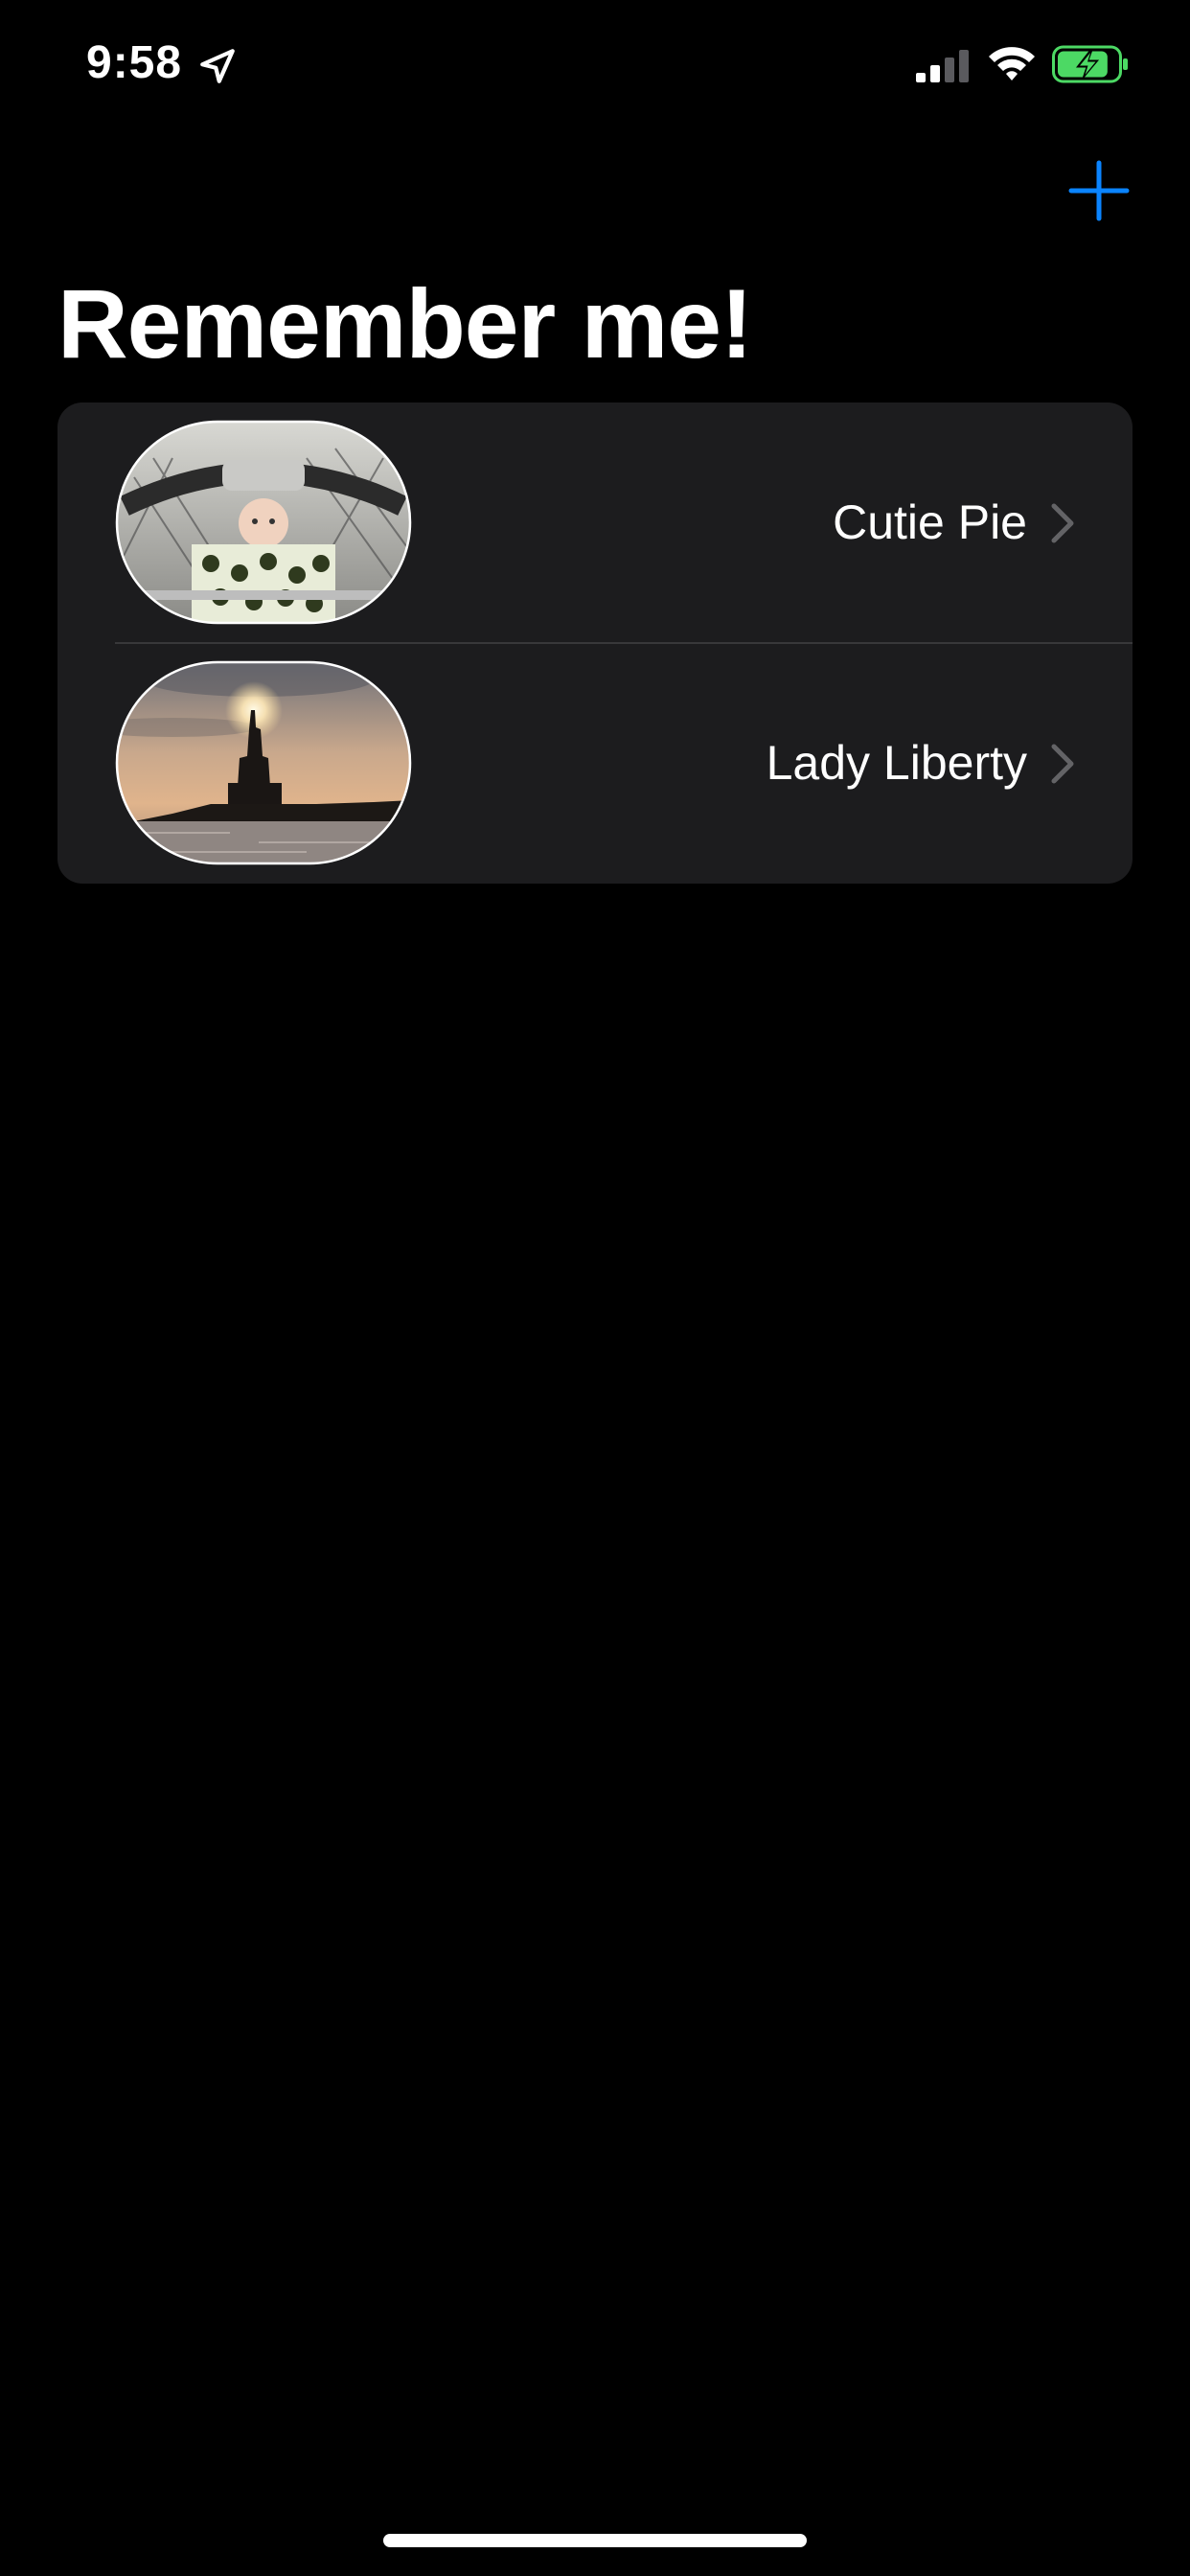  I want to click on battery-charging-icon, so click(1090, 64).